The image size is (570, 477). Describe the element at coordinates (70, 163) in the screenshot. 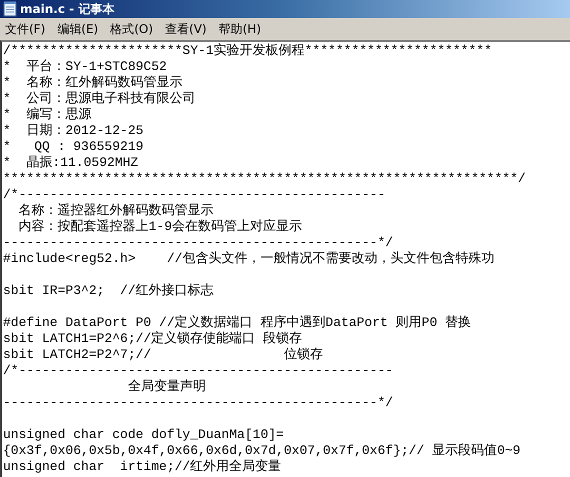

I see `code-line: * 晶振:11.0592MHZ` at that location.